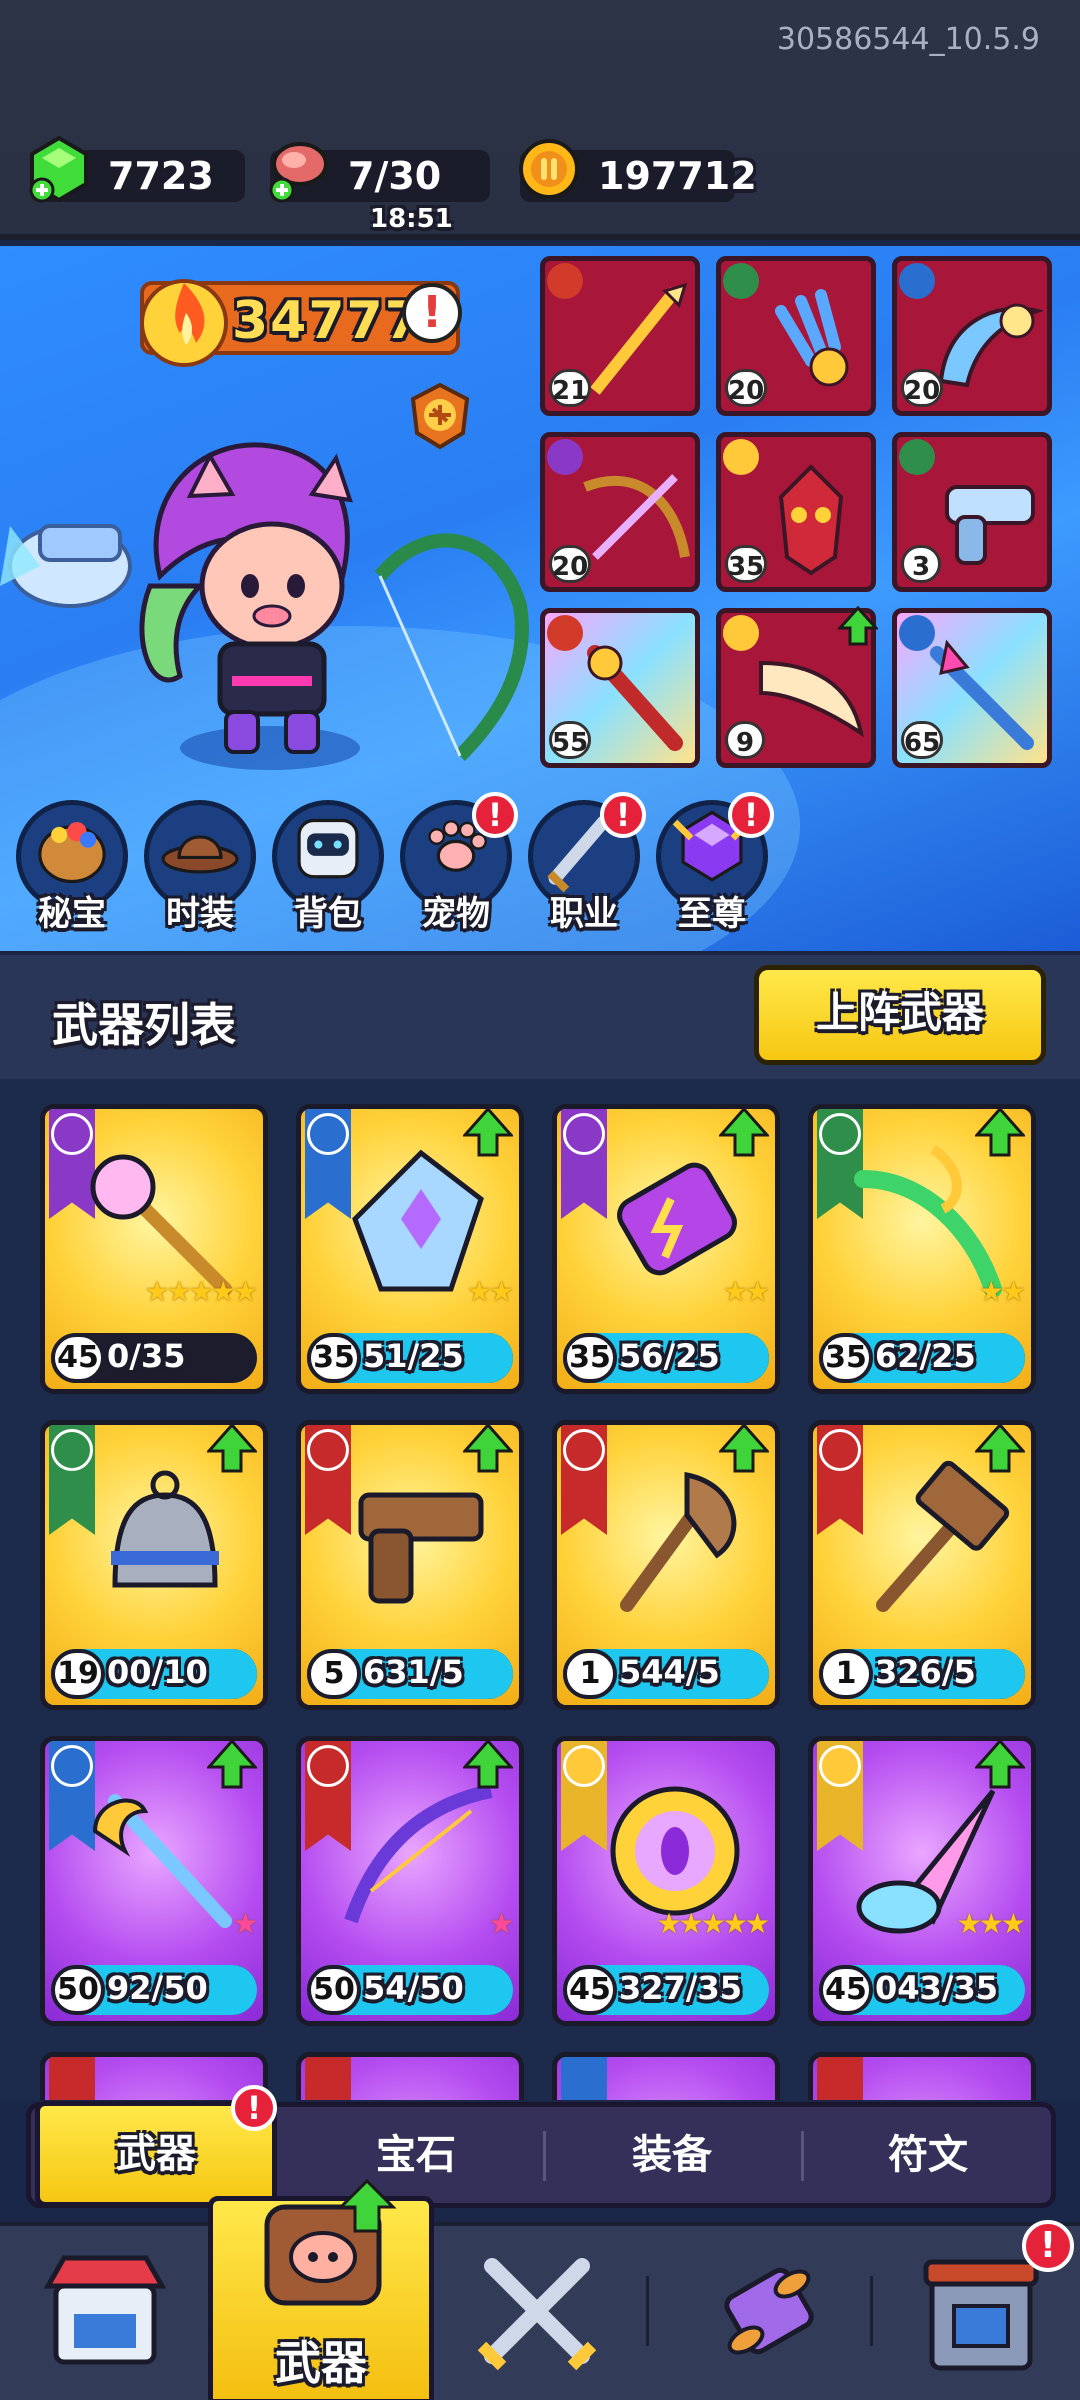 The width and height of the screenshot is (1080, 2400). Describe the element at coordinates (146, 1356) in the screenshot. I see `shard-progress-text: 0/35` at that location.